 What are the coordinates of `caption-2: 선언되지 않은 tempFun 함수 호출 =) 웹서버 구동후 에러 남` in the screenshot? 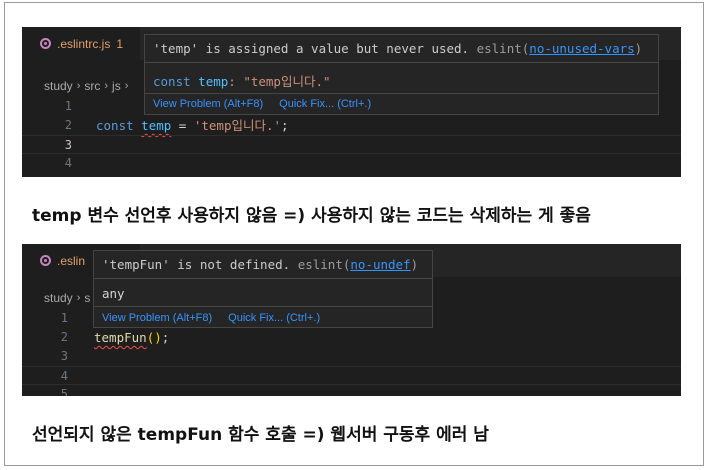 It's located at (260, 435).